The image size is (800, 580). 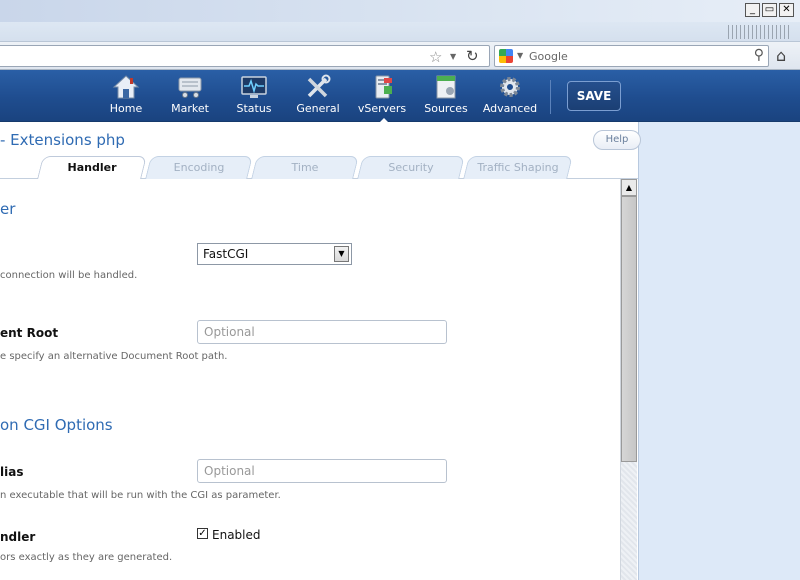 What do you see at coordinates (245, 56) in the screenshot?
I see `address-bar: ☆ ▼ ↻` at bounding box center [245, 56].